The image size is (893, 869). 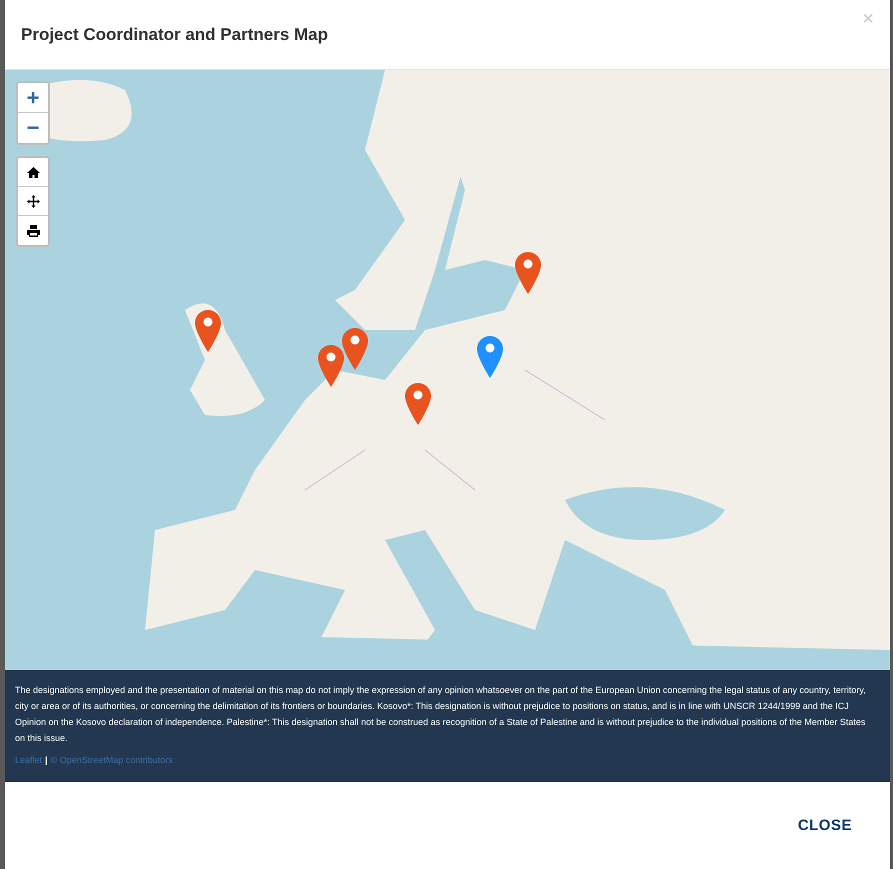 I want to click on move-icon, so click(x=33, y=201).